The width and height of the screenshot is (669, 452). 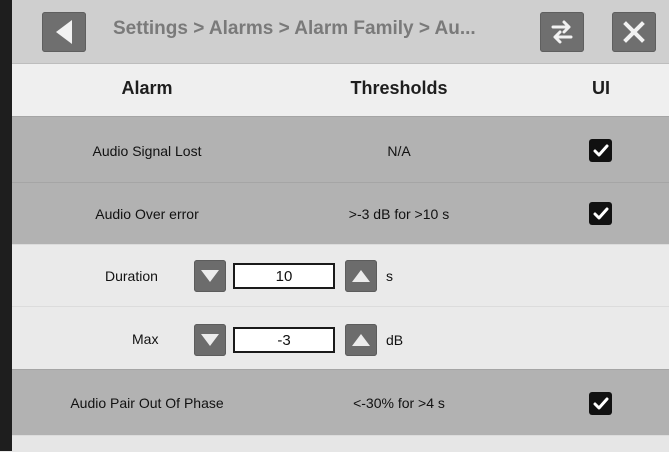 What do you see at coordinates (340, 213) in the screenshot?
I see `alarm-row: Audio Over error >-3 dB for >10 s` at bounding box center [340, 213].